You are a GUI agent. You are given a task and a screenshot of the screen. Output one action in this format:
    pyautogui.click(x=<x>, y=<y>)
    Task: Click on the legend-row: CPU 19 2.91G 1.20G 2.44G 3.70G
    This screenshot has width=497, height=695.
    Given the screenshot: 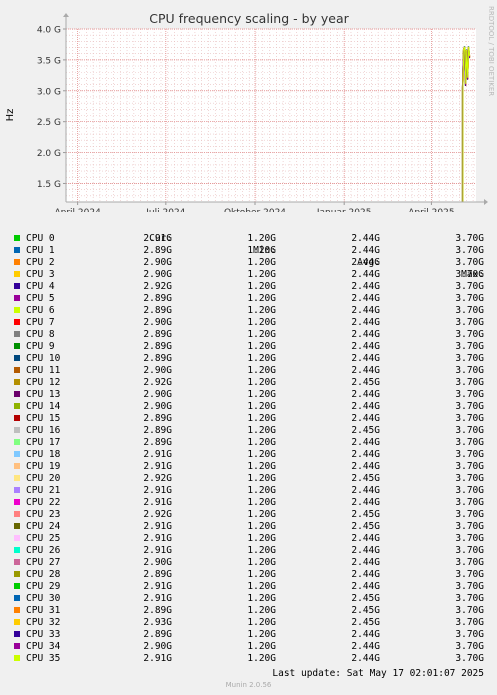 What is the action you would take?
    pyautogui.click(x=248, y=467)
    